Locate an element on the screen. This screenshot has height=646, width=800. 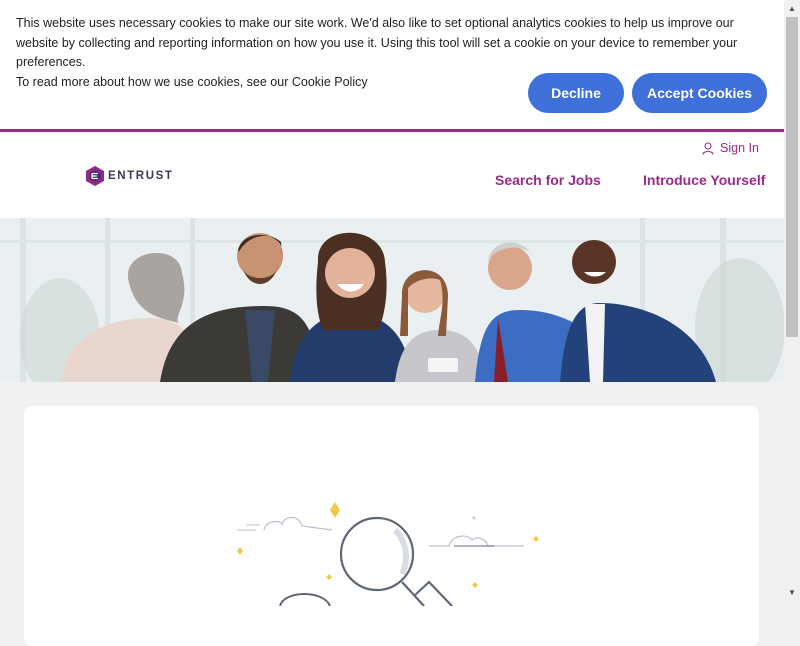
entrust-logo-icon is located at coordinates (95, 176).